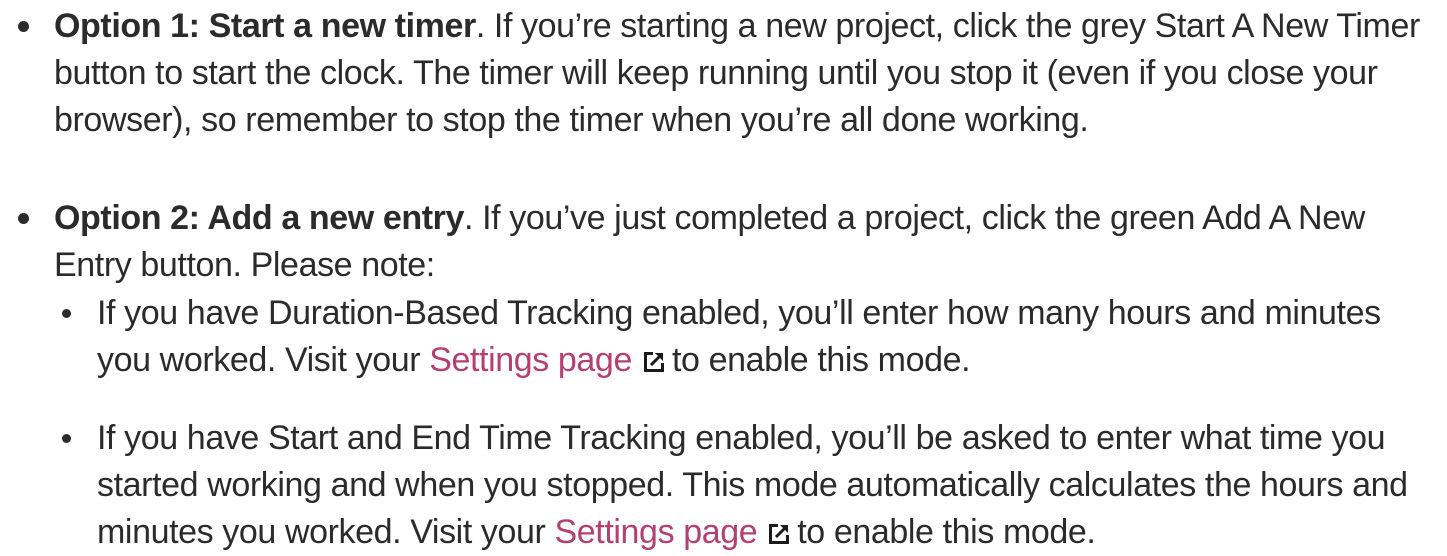 The height and width of the screenshot is (556, 1447). I want to click on option-2-title: Option 2: Add a new entry, so click(259, 218).